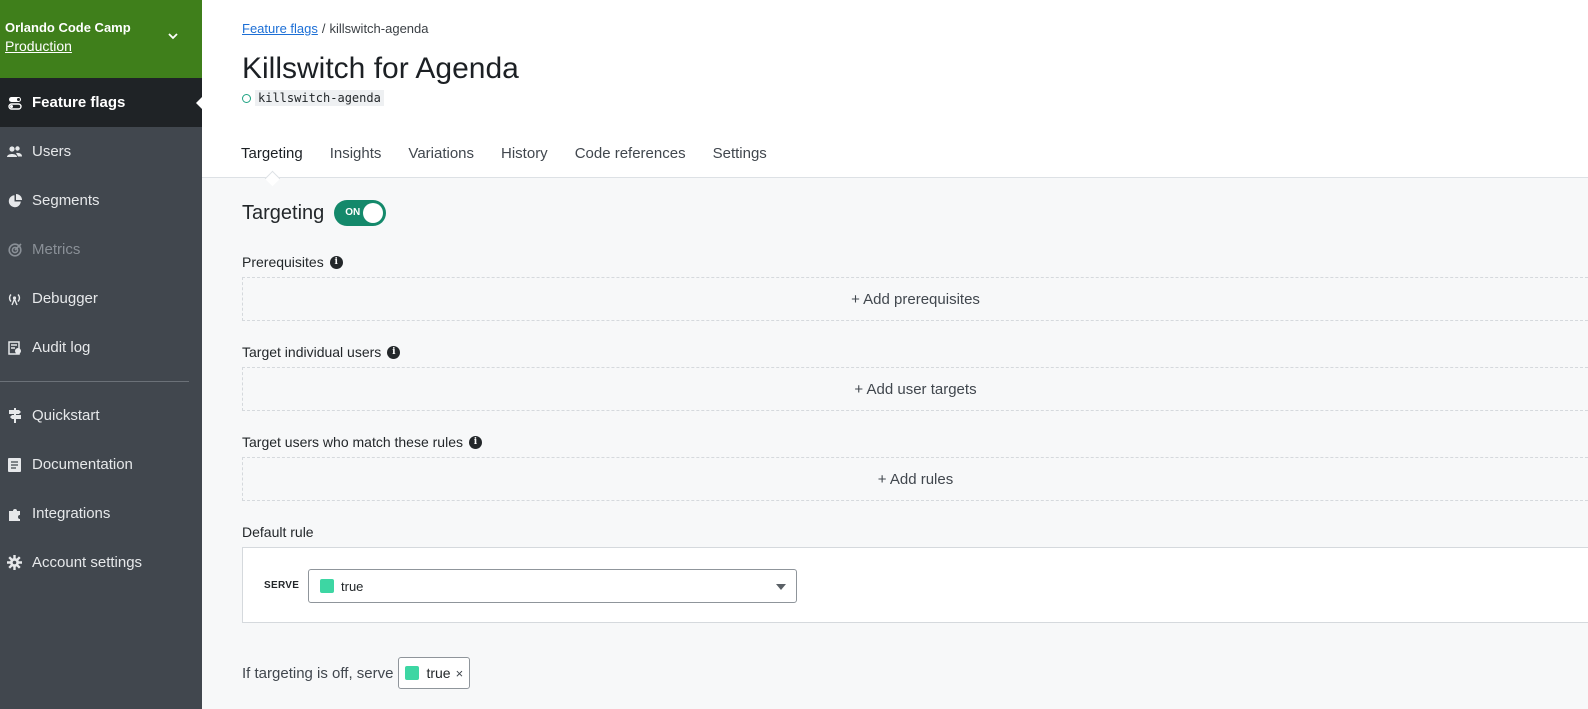 The width and height of the screenshot is (1588, 709). What do you see at coordinates (101, 298) in the screenshot?
I see `sidebar-item-debugger: Debugger` at bounding box center [101, 298].